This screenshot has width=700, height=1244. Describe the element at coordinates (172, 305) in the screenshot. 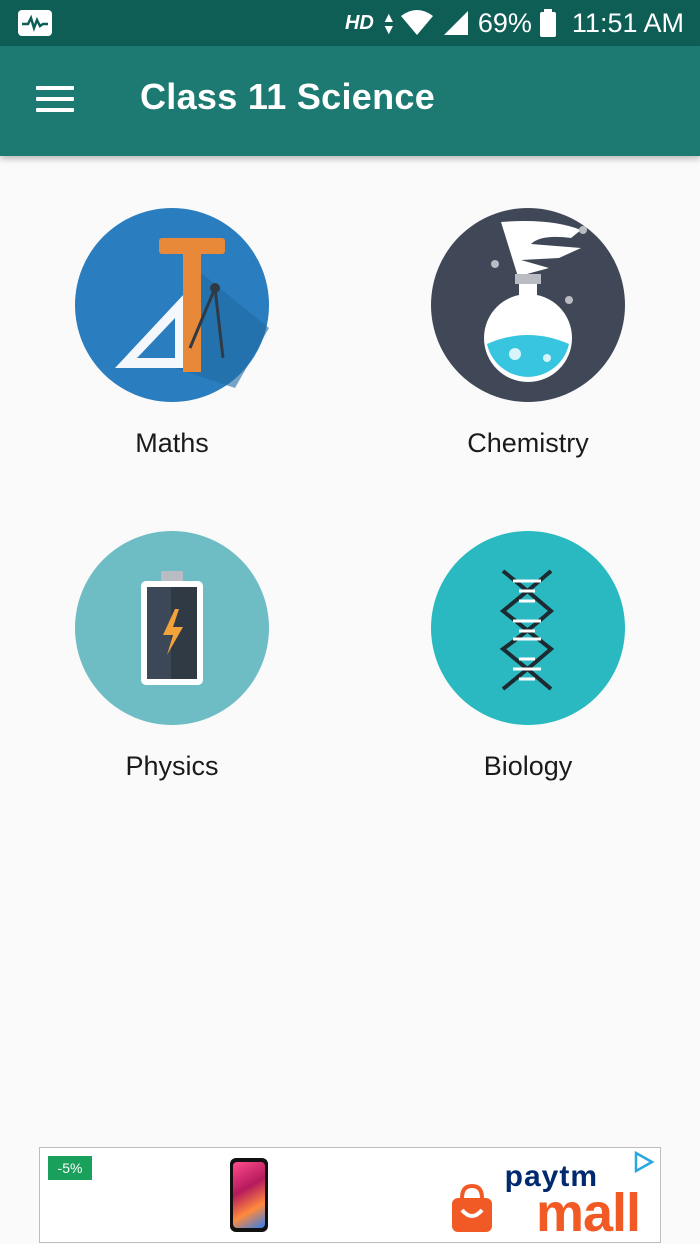

I see `maths-ruler-compass-icon` at that location.